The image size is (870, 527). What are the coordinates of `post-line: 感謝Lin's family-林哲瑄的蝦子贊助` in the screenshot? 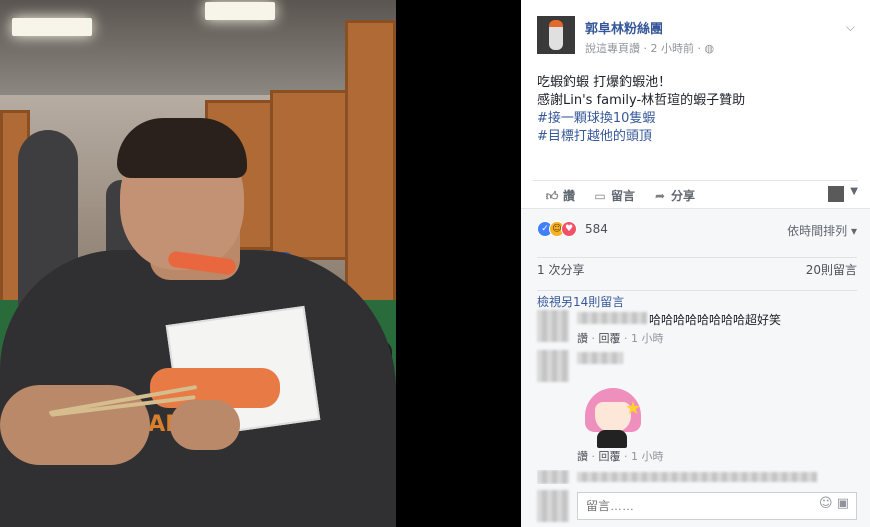 It's located at (641, 100).